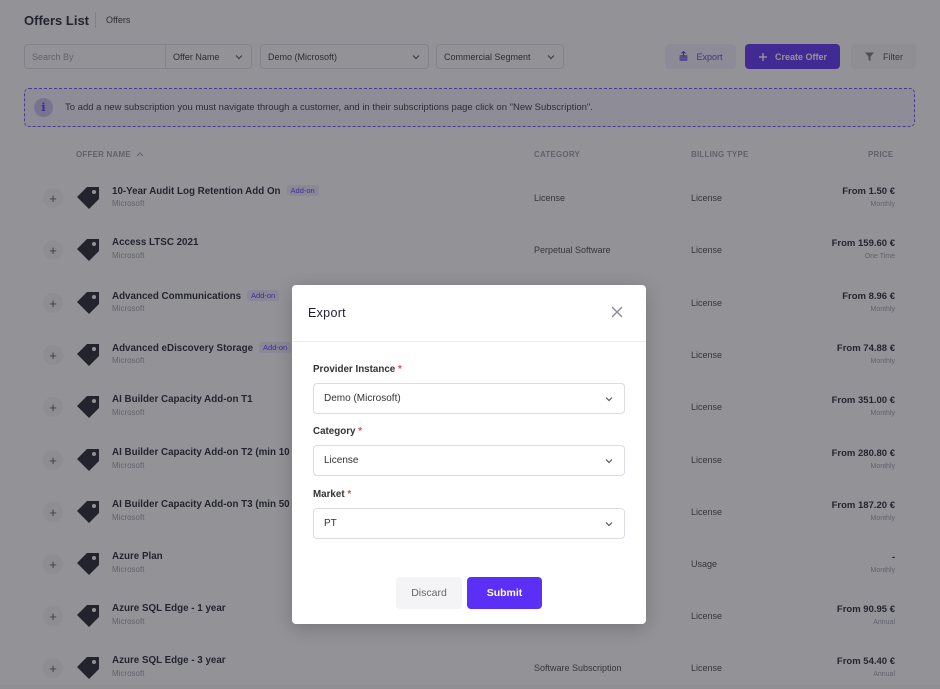  I want to click on category-value: License, so click(341, 460).